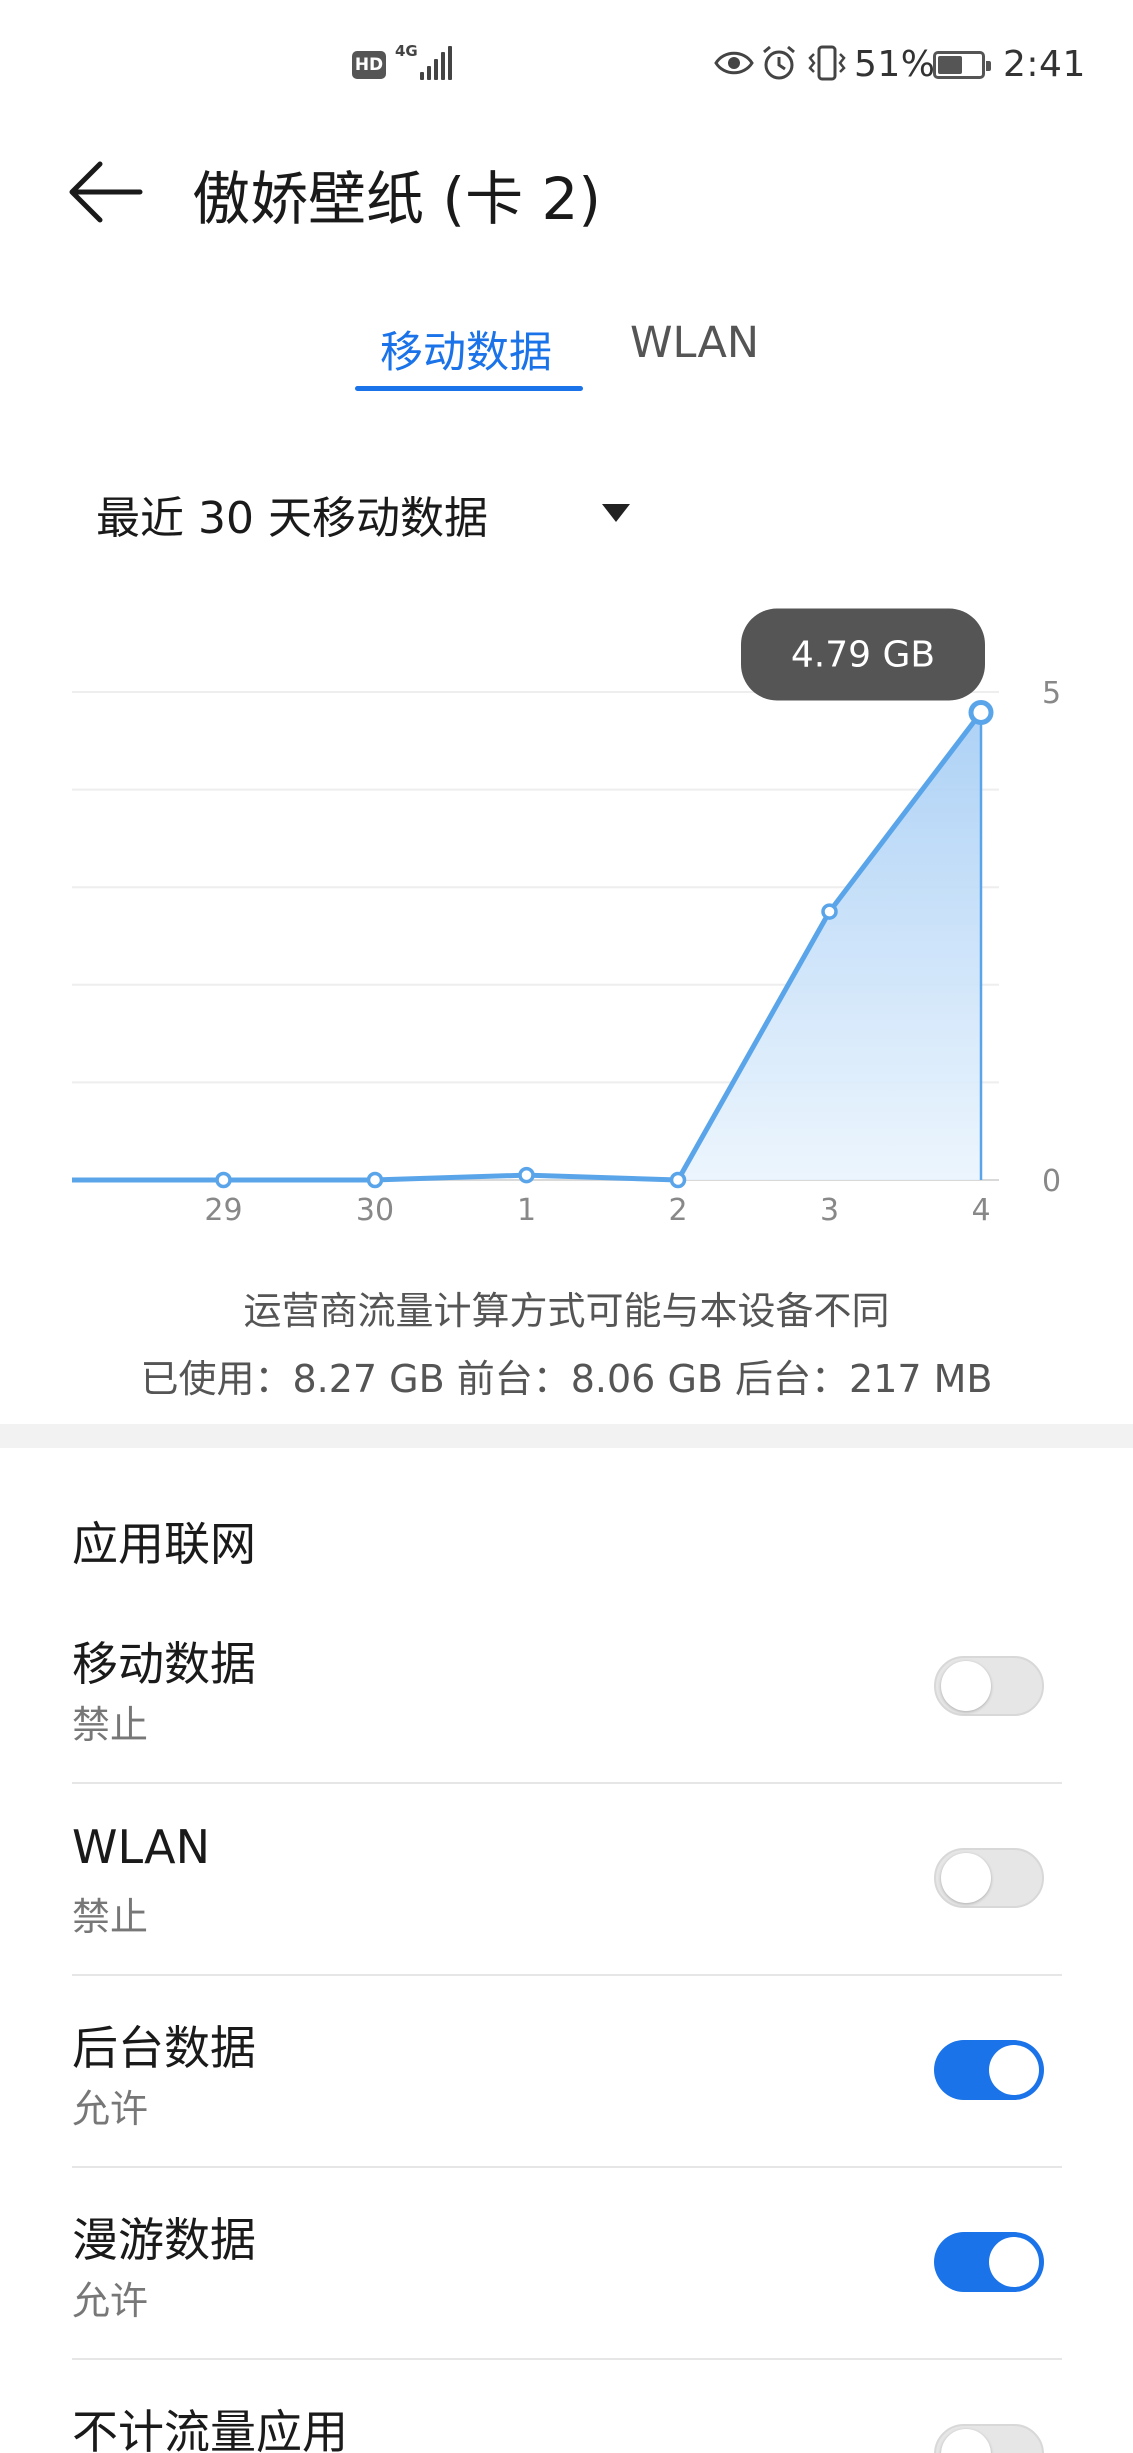  I want to click on roaming-data-toggle, so click(989, 2262).